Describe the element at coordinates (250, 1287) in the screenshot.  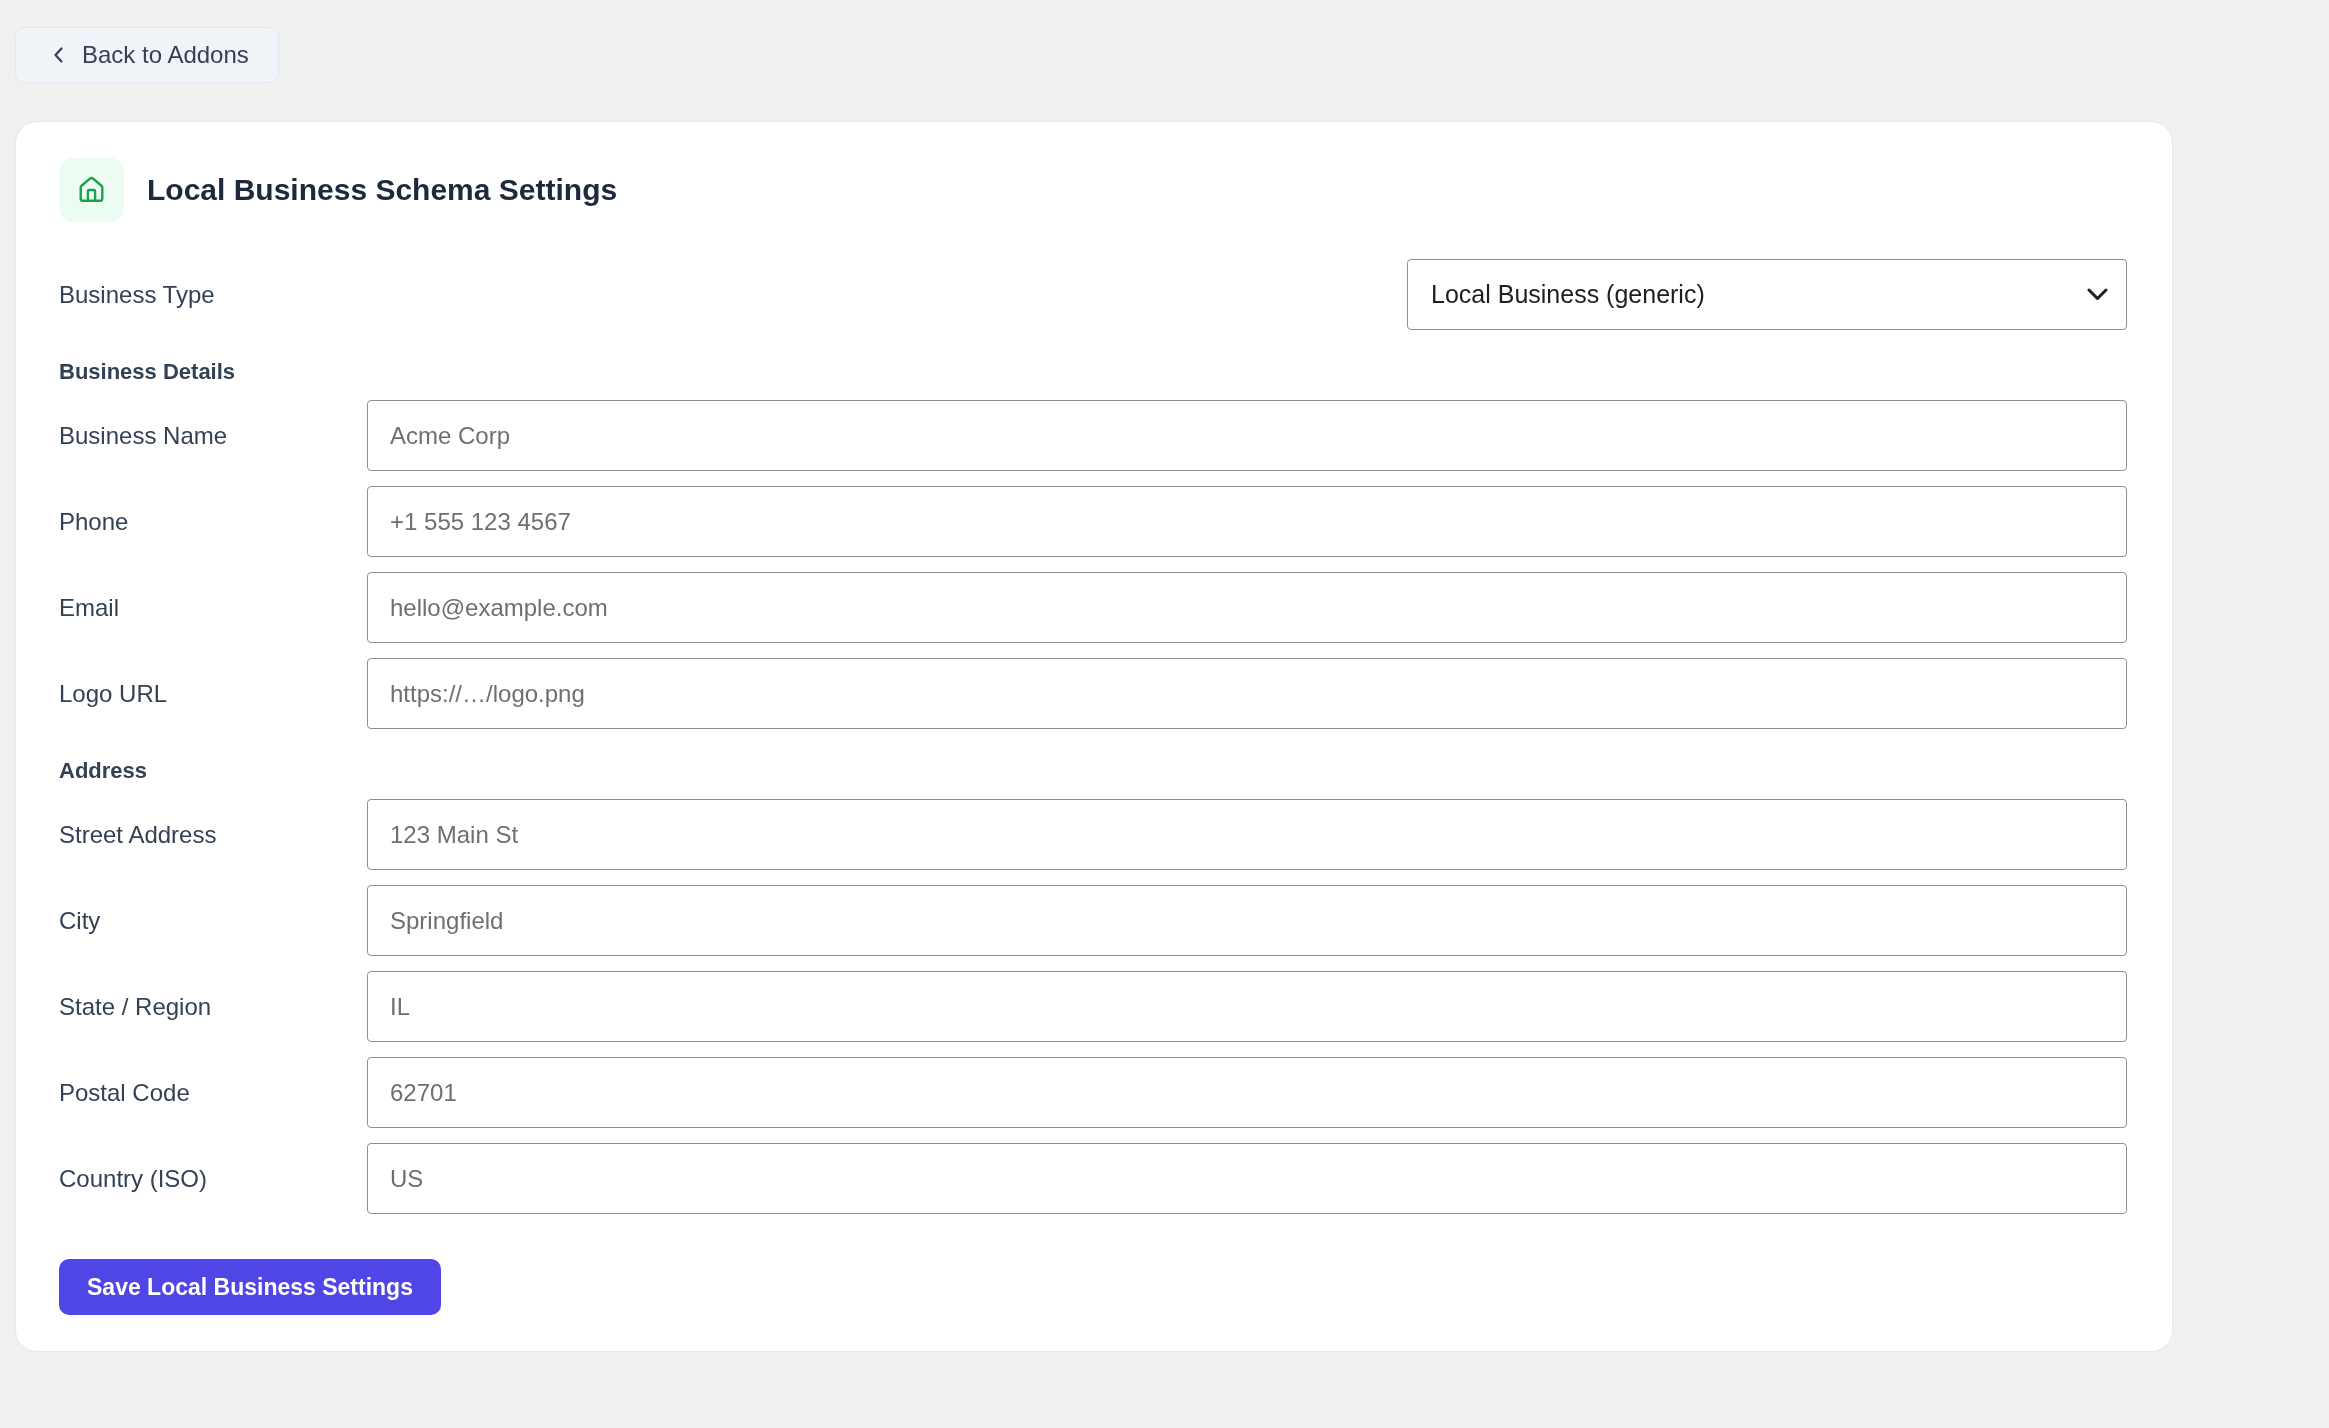
I see `save-button: Save Local Business Settings` at that location.